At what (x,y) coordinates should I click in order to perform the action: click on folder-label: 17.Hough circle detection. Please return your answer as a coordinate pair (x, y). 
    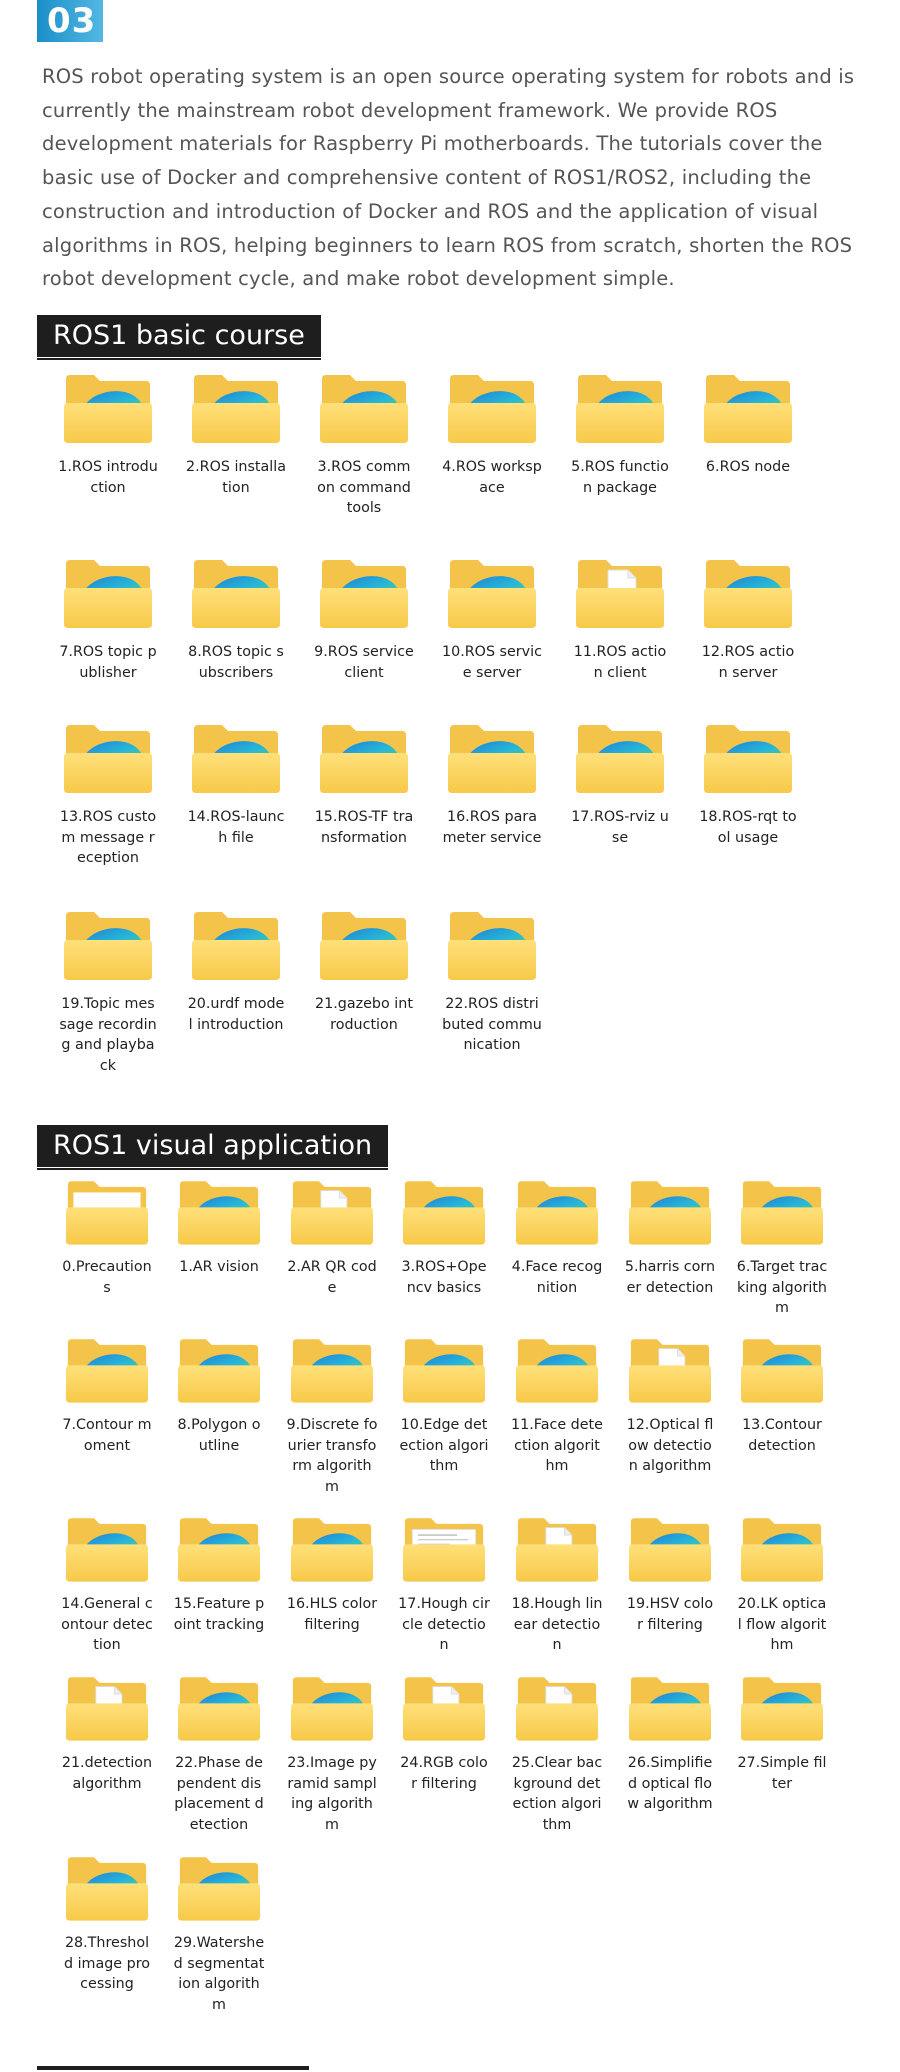
    Looking at the image, I should click on (444, 1624).